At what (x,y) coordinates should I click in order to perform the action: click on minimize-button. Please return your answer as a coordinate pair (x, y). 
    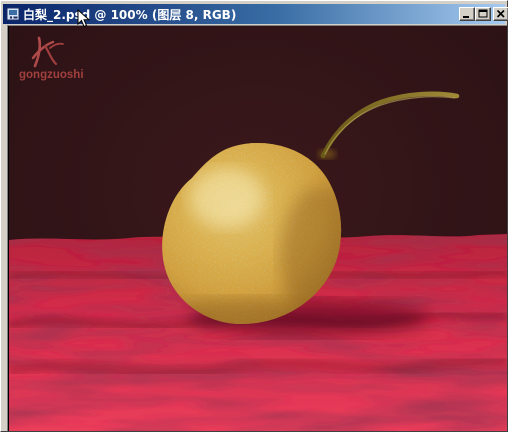
    Looking at the image, I should click on (467, 14).